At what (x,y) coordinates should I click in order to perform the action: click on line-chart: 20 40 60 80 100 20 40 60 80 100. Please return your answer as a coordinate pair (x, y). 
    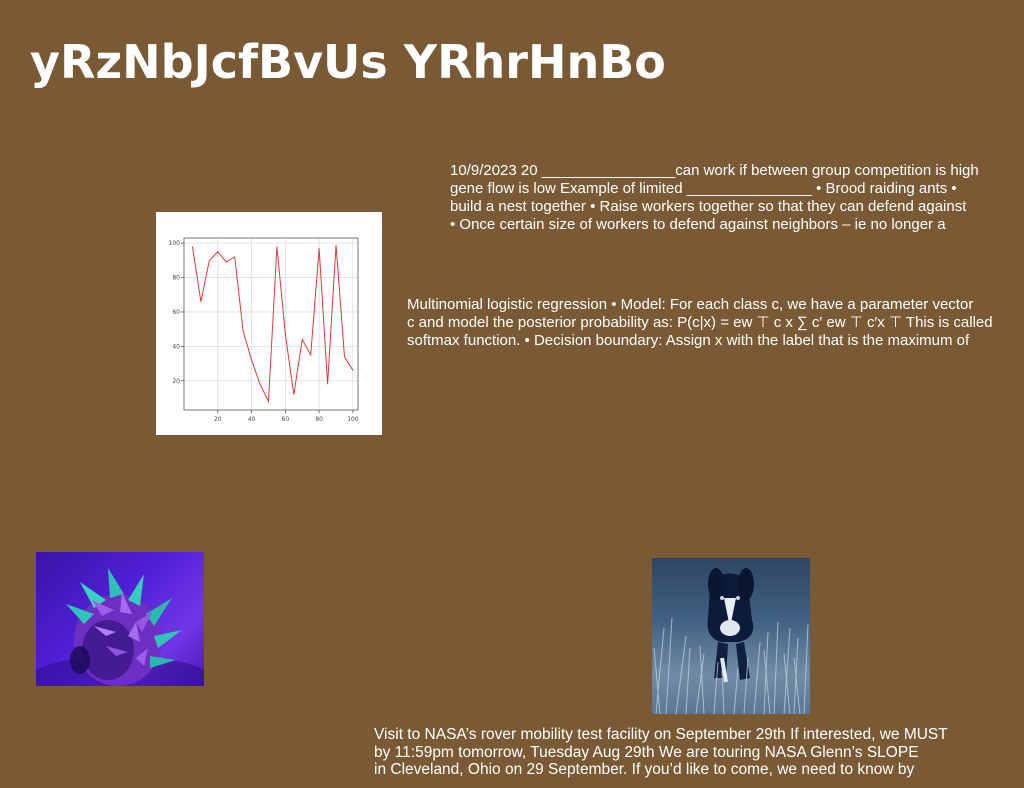
    Looking at the image, I should click on (264, 330).